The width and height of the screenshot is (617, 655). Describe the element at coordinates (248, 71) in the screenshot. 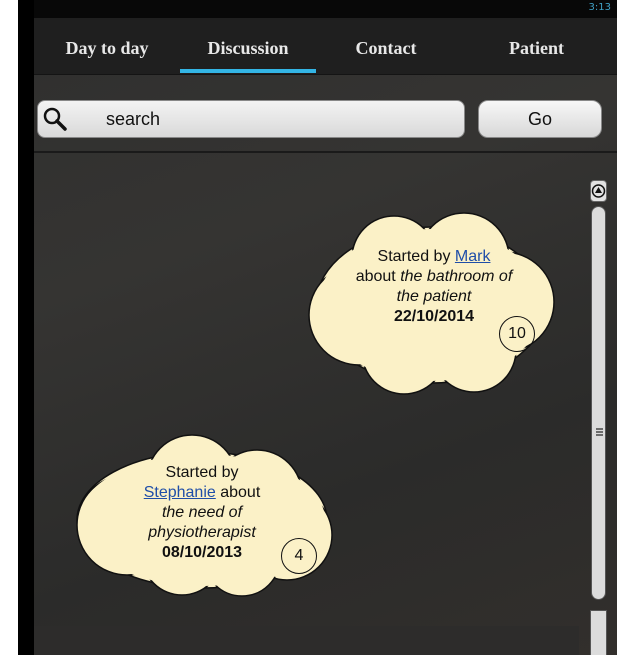

I see `selected-tab-indicator` at that location.